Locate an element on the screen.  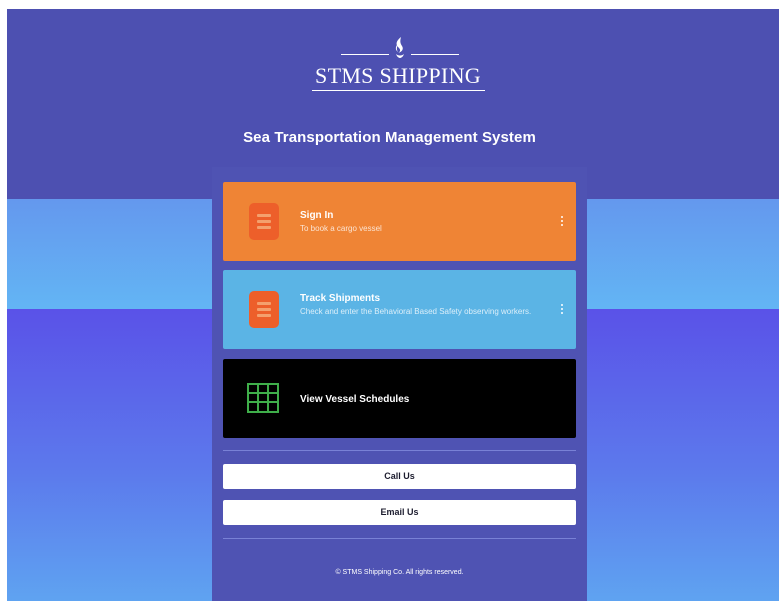
logo-rule-left is located at coordinates (365, 54).